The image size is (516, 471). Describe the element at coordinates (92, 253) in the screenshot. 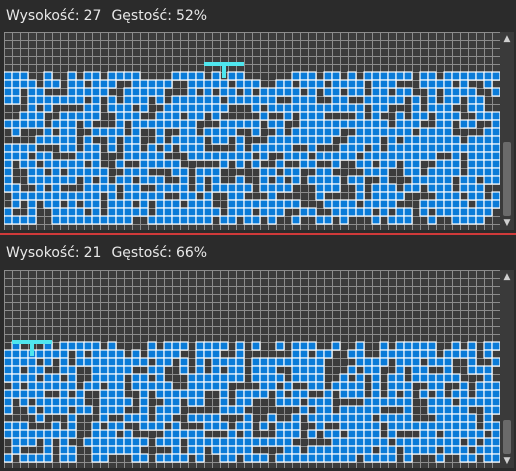

I see `height-value: 21` at that location.